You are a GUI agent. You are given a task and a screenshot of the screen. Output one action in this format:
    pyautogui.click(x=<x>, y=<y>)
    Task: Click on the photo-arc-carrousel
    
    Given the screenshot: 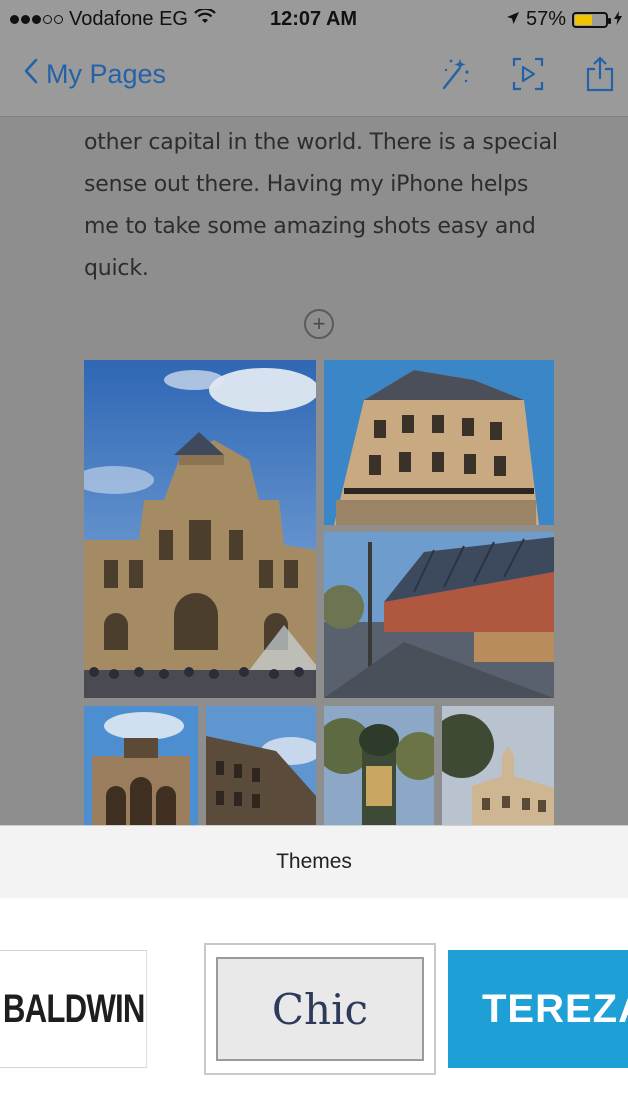 What is the action you would take?
    pyautogui.click(x=141, y=765)
    